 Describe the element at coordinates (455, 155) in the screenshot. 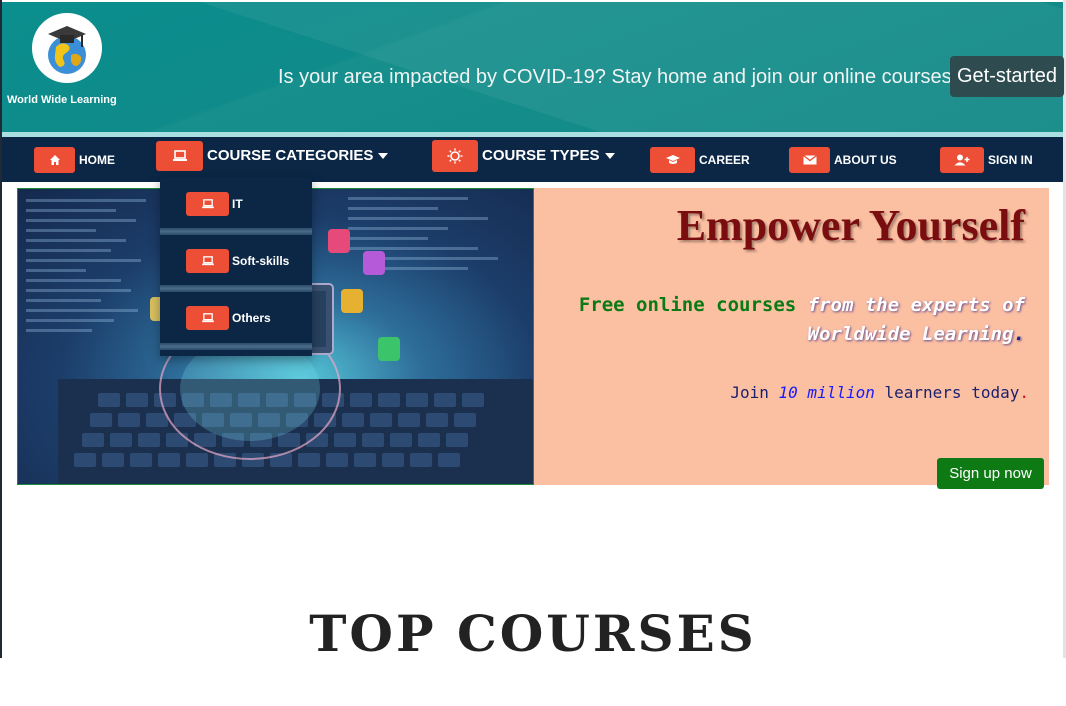

I see `sun-icon` at that location.